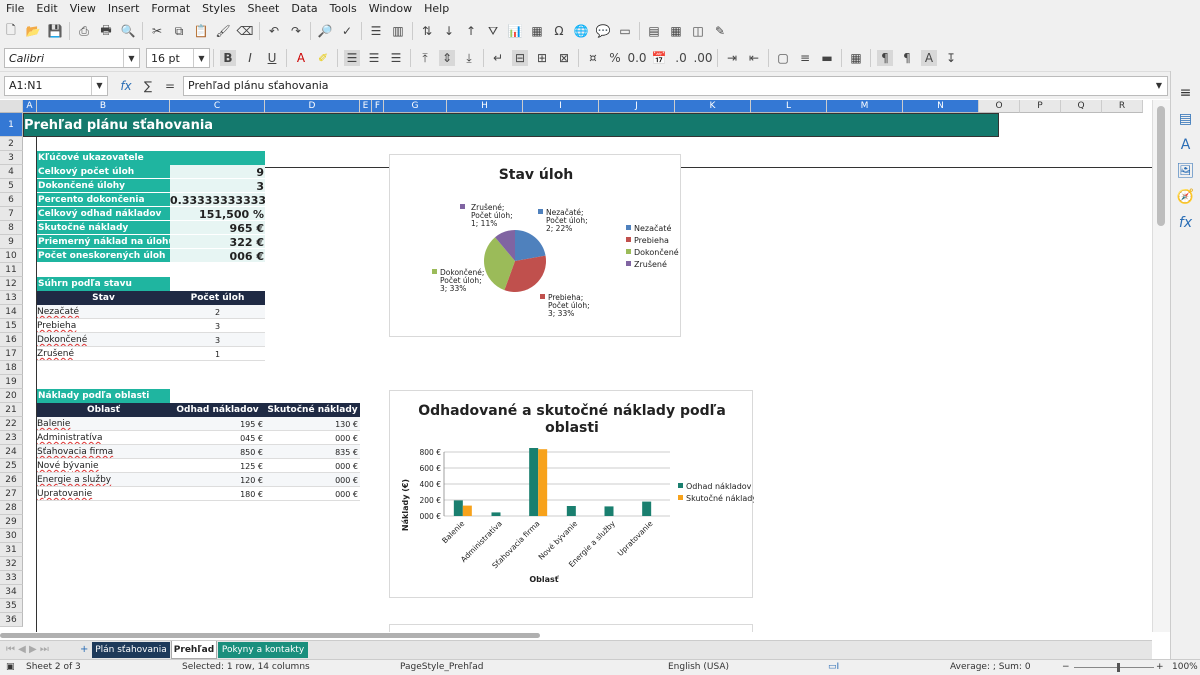 The width and height of the screenshot is (1200, 675). What do you see at coordinates (789, 106) in the screenshot?
I see `column-header: L` at bounding box center [789, 106].